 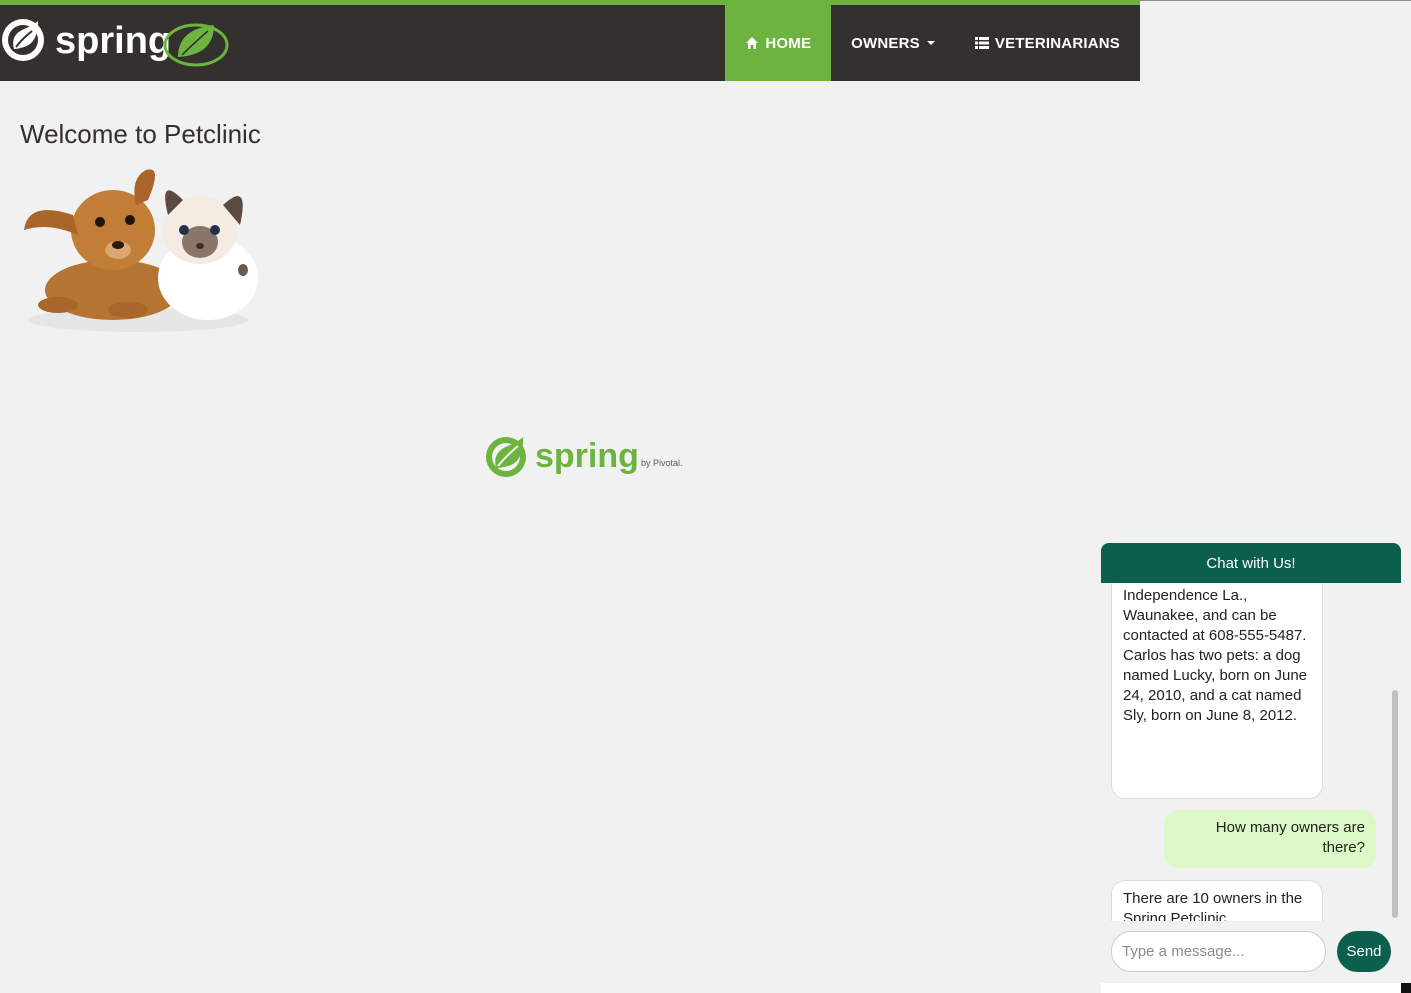 What do you see at coordinates (788, 43) in the screenshot?
I see `nav-home-label: HOME` at bounding box center [788, 43].